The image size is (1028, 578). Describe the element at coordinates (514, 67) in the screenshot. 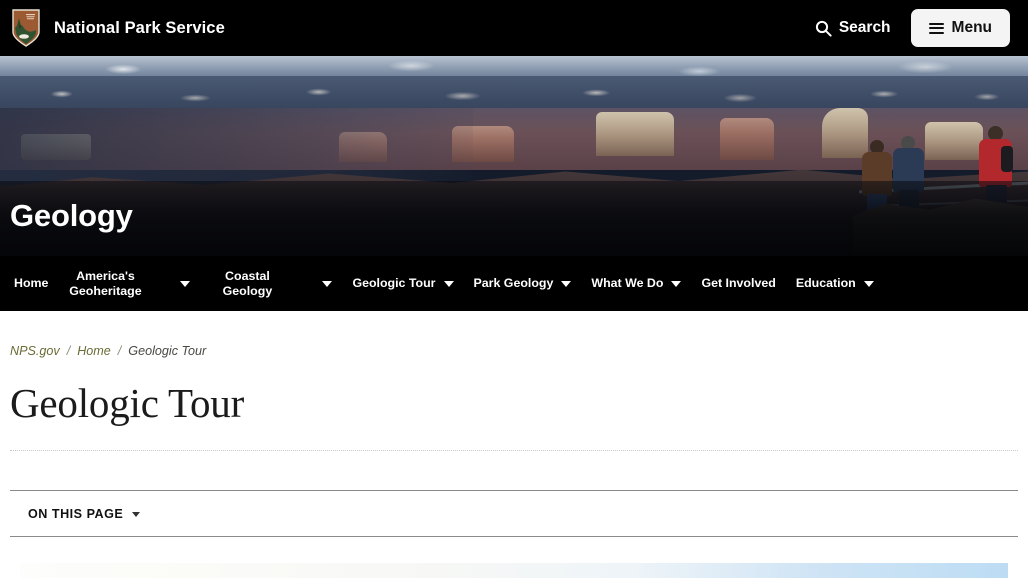

I see `hero-sky` at that location.